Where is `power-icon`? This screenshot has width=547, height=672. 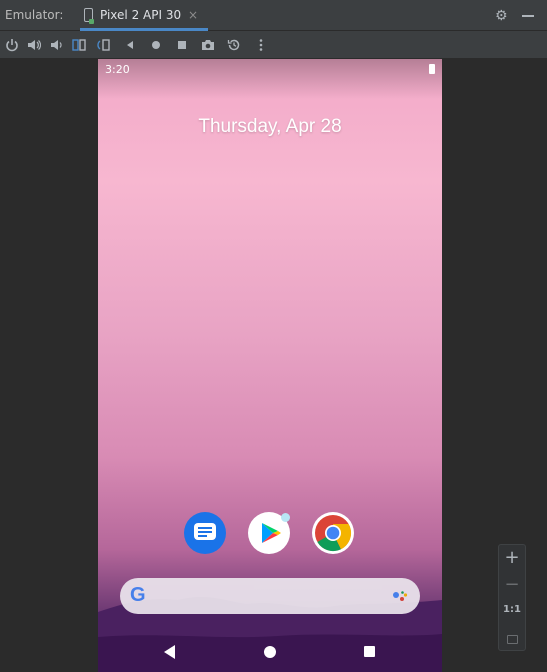 power-icon is located at coordinates (12, 45).